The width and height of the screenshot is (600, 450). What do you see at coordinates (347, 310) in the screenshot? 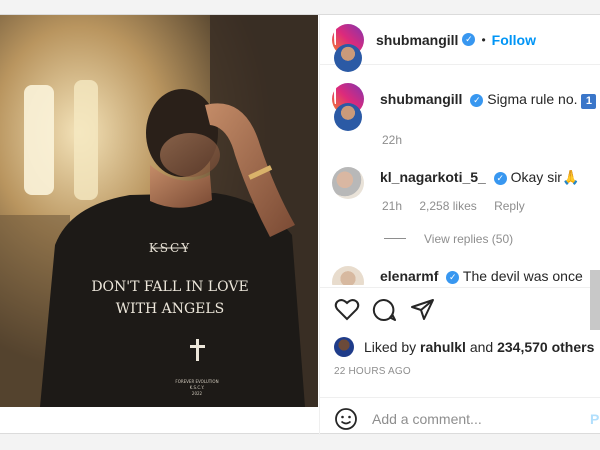
I see `heart-icon` at bounding box center [347, 310].